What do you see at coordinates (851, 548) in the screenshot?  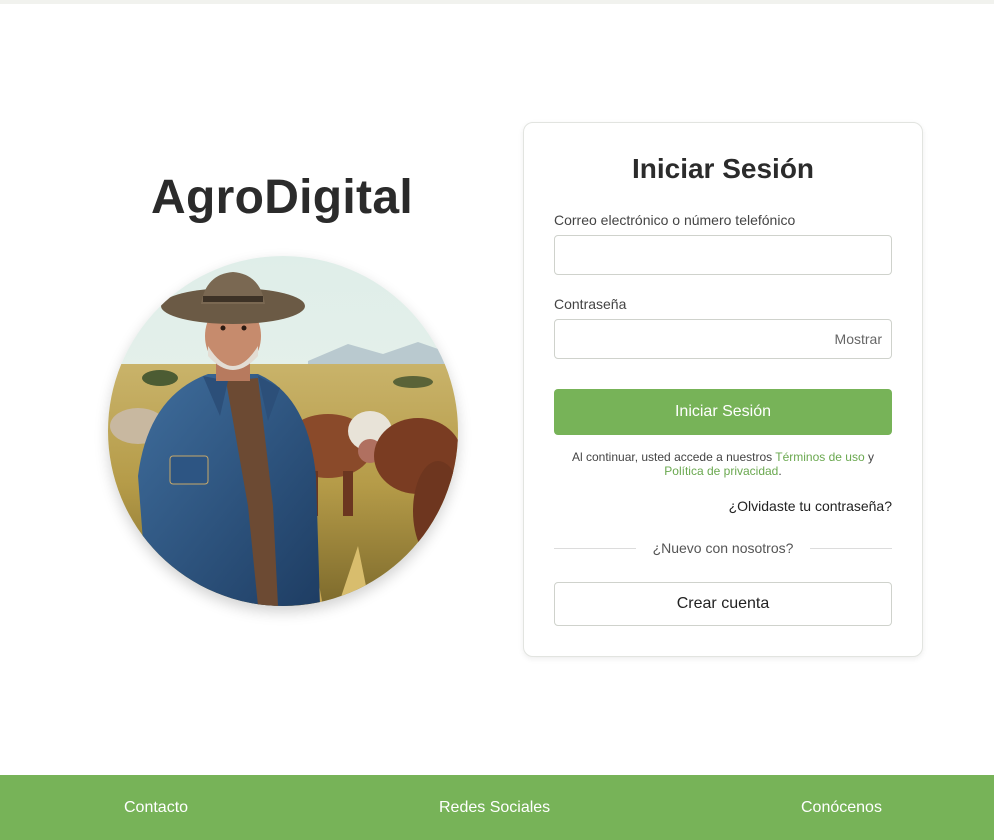 I see `divider-line-right` at bounding box center [851, 548].